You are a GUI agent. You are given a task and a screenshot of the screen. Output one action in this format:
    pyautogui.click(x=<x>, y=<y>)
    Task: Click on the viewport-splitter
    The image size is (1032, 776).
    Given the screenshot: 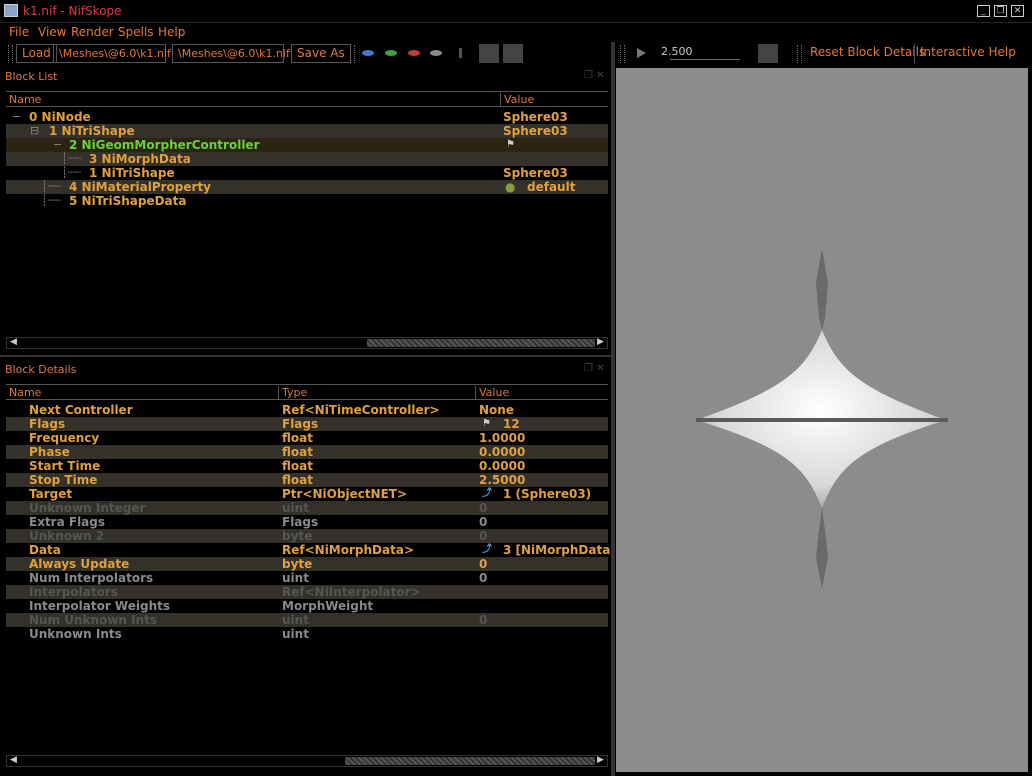 What is the action you would take?
    pyautogui.click(x=613, y=409)
    